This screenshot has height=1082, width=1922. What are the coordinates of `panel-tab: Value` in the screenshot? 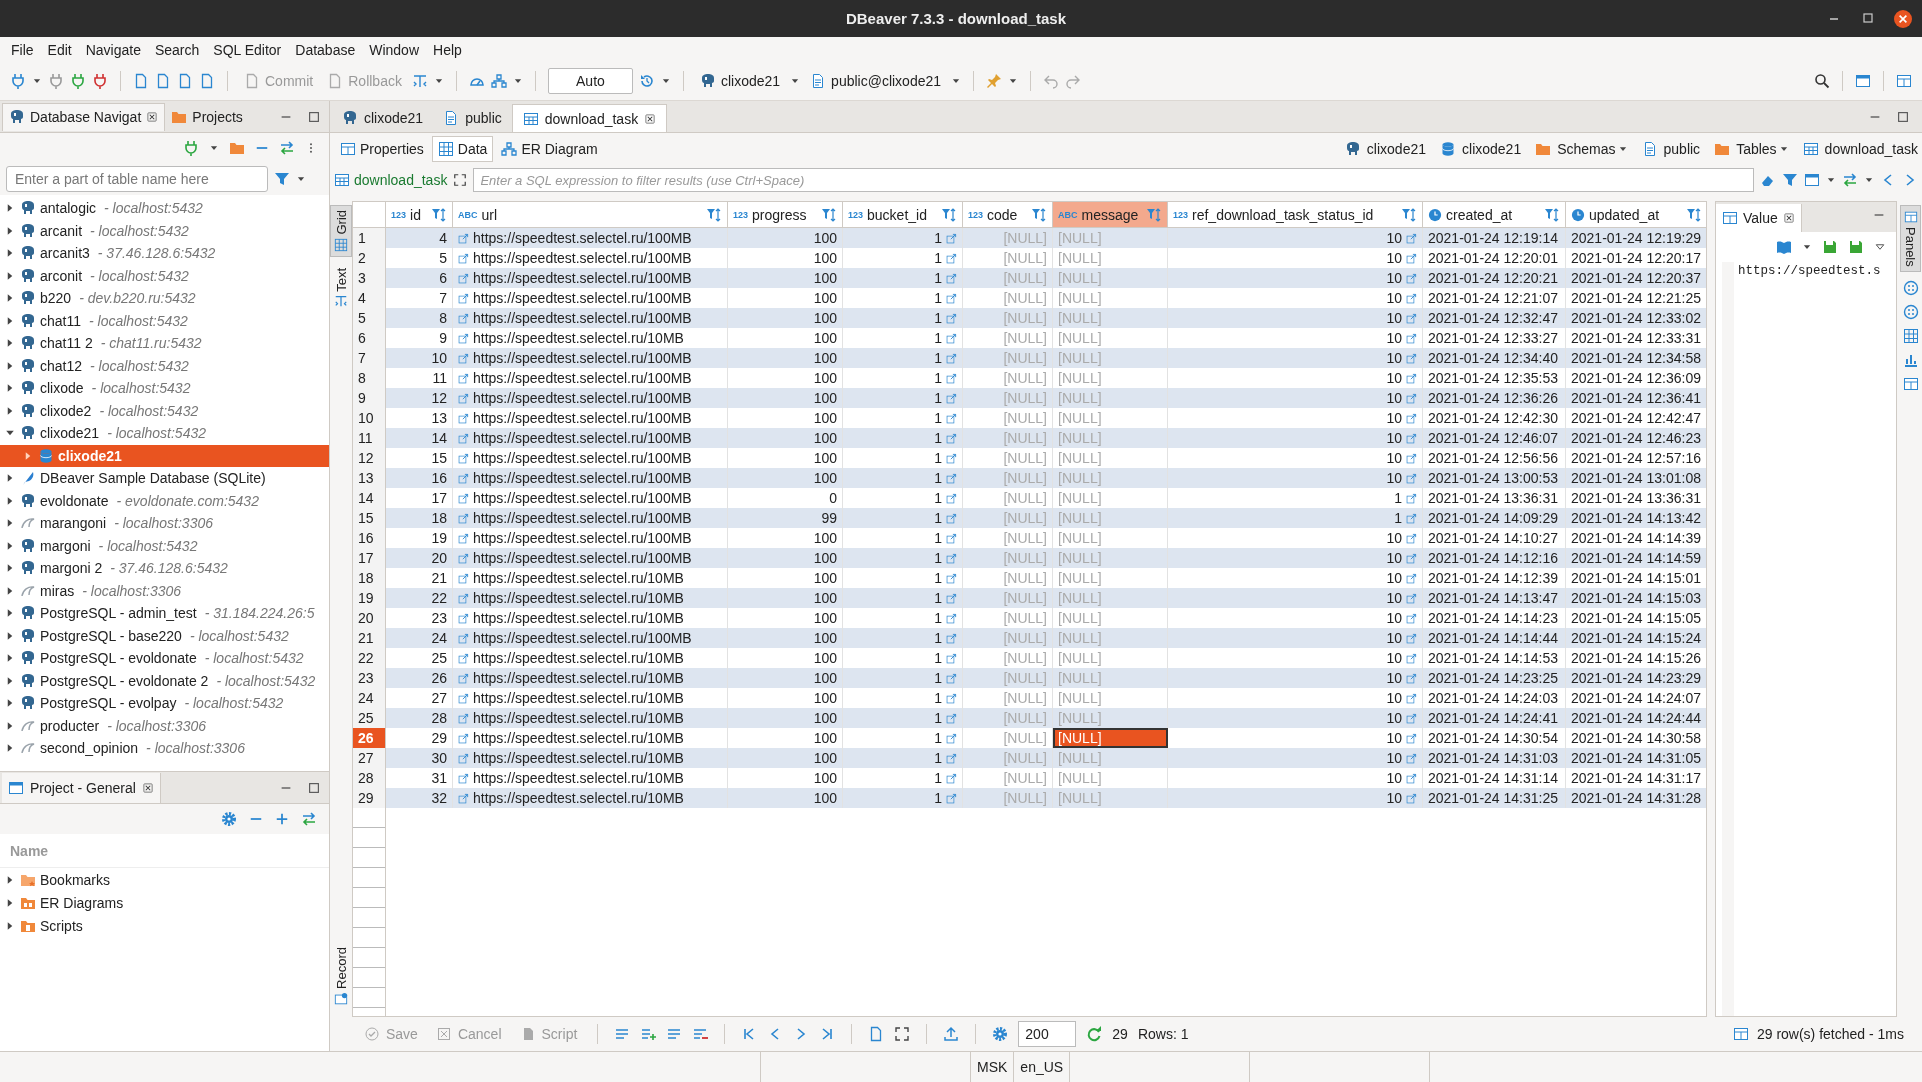 It's located at (1759, 218).